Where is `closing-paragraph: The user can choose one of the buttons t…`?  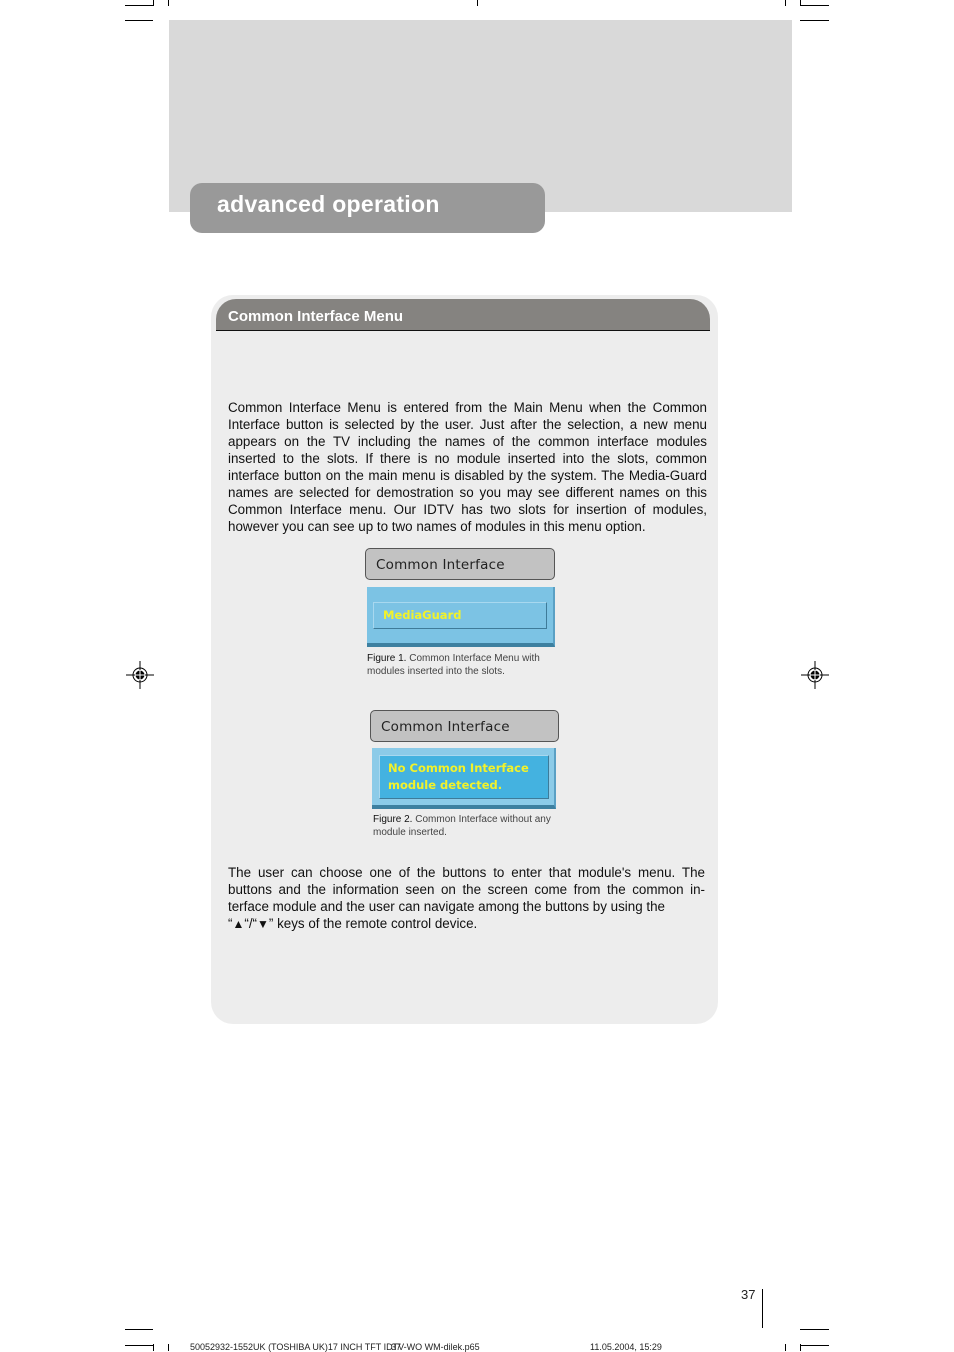
closing-paragraph: The user can choose one of the buttons t… is located at coordinates (466, 898).